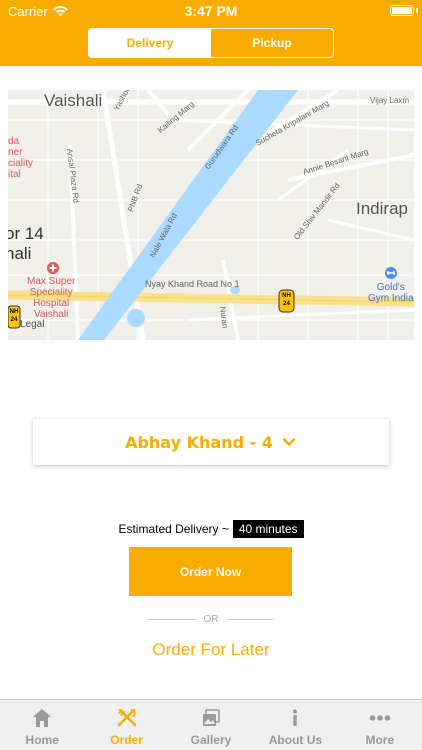 This screenshot has width=422, height=750. What do you see at coordinates (295, 740) in the screenshot?
I see `tab-about-us-label: About Us` at bounding box center [295, 740].